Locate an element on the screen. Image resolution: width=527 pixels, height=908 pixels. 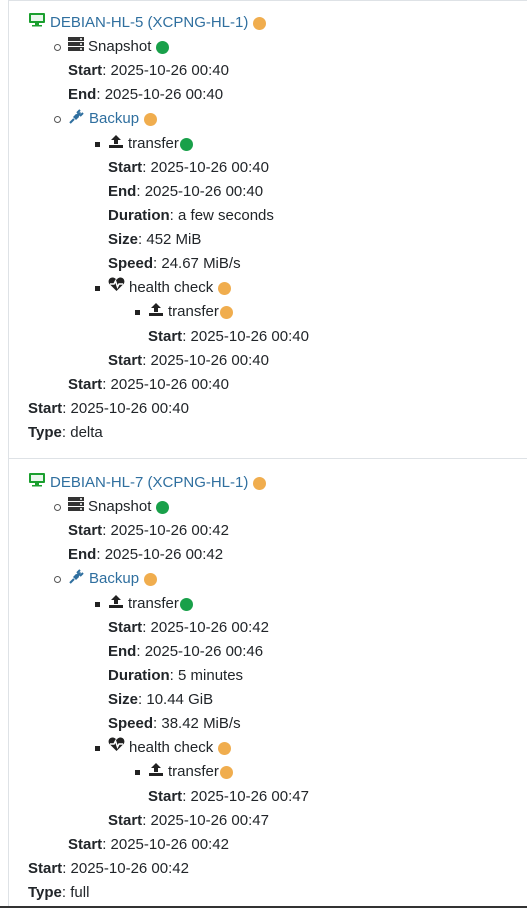
vm-type: Type: full is located at coordinates (58, 893).